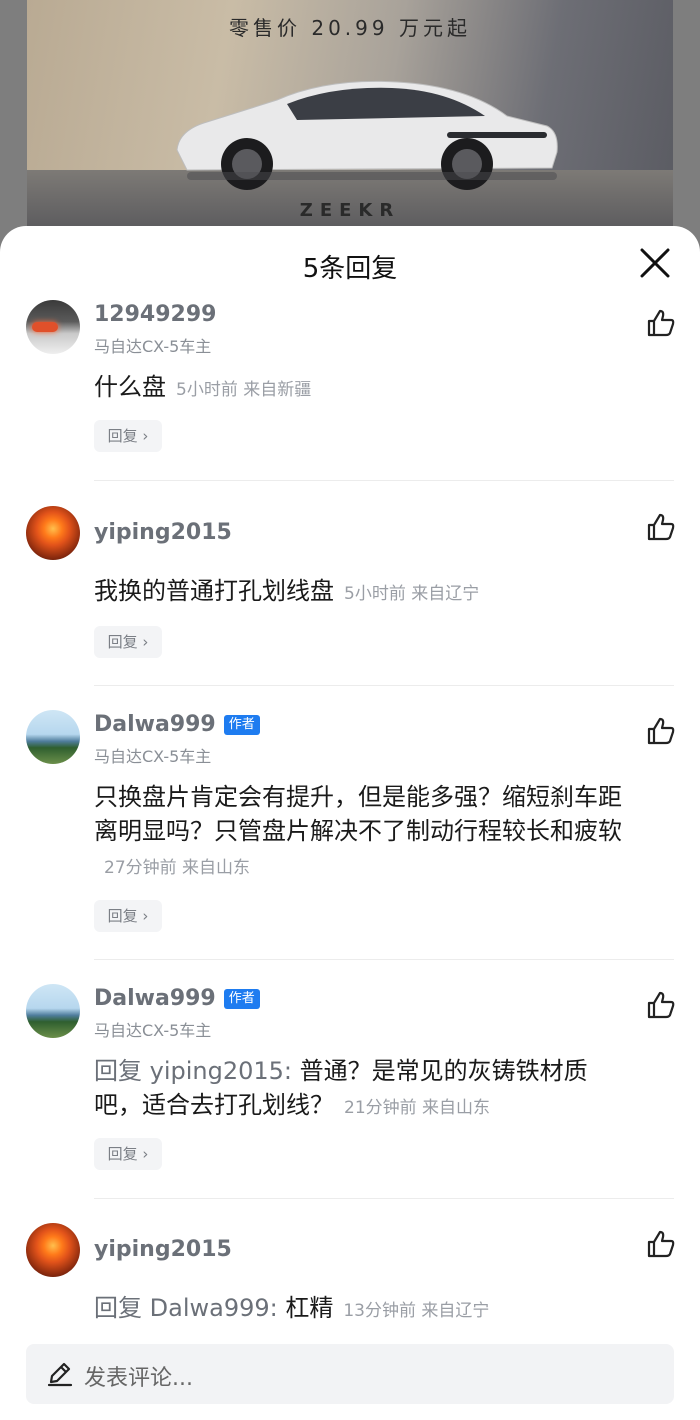 Image resolution: width=700 pixels, height=1420 pixels. Describe the element at coordinates (214, 591) in the screenshot. I see `comment-text: 我换的普通打孔划线盘` at that location.